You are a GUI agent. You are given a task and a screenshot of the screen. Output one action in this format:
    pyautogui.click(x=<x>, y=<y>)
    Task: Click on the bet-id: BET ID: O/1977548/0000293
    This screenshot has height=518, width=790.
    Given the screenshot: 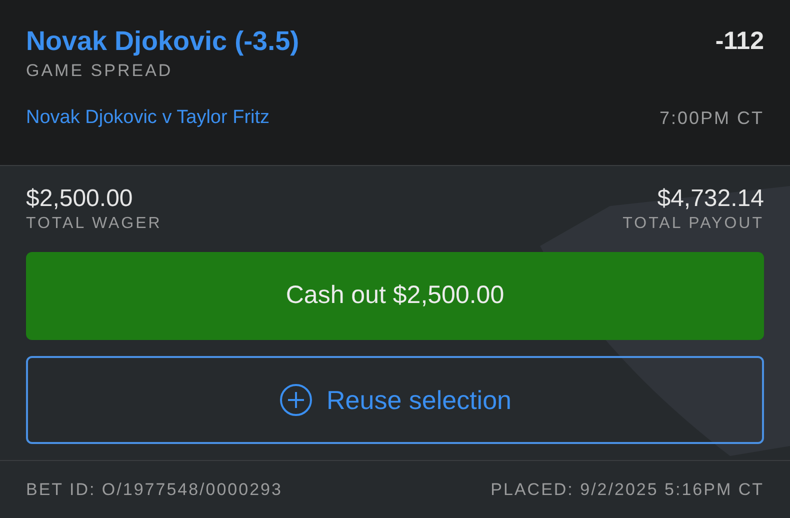 What is the action you would take?
    pyautogui.click(x=154, y=490)
    